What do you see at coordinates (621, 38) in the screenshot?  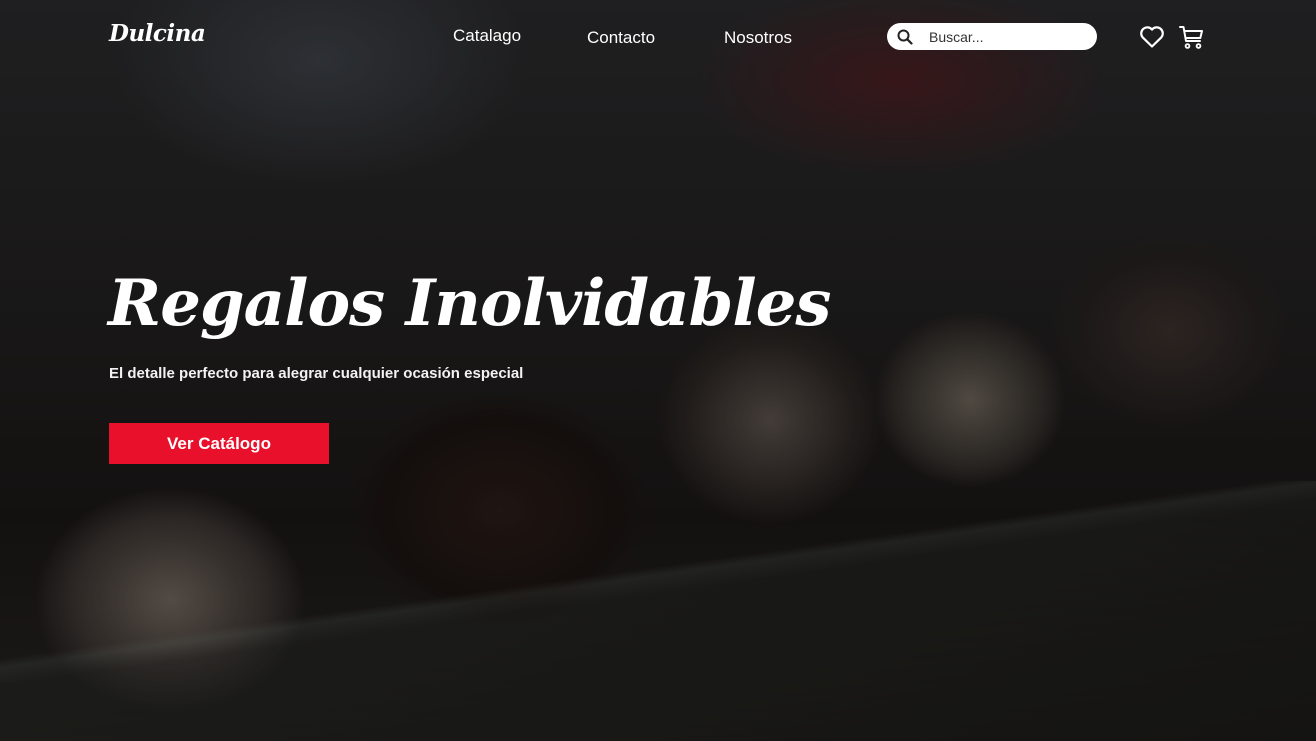 I see `nav-link-contacto: Contacto` at bounding box center [621, 38].